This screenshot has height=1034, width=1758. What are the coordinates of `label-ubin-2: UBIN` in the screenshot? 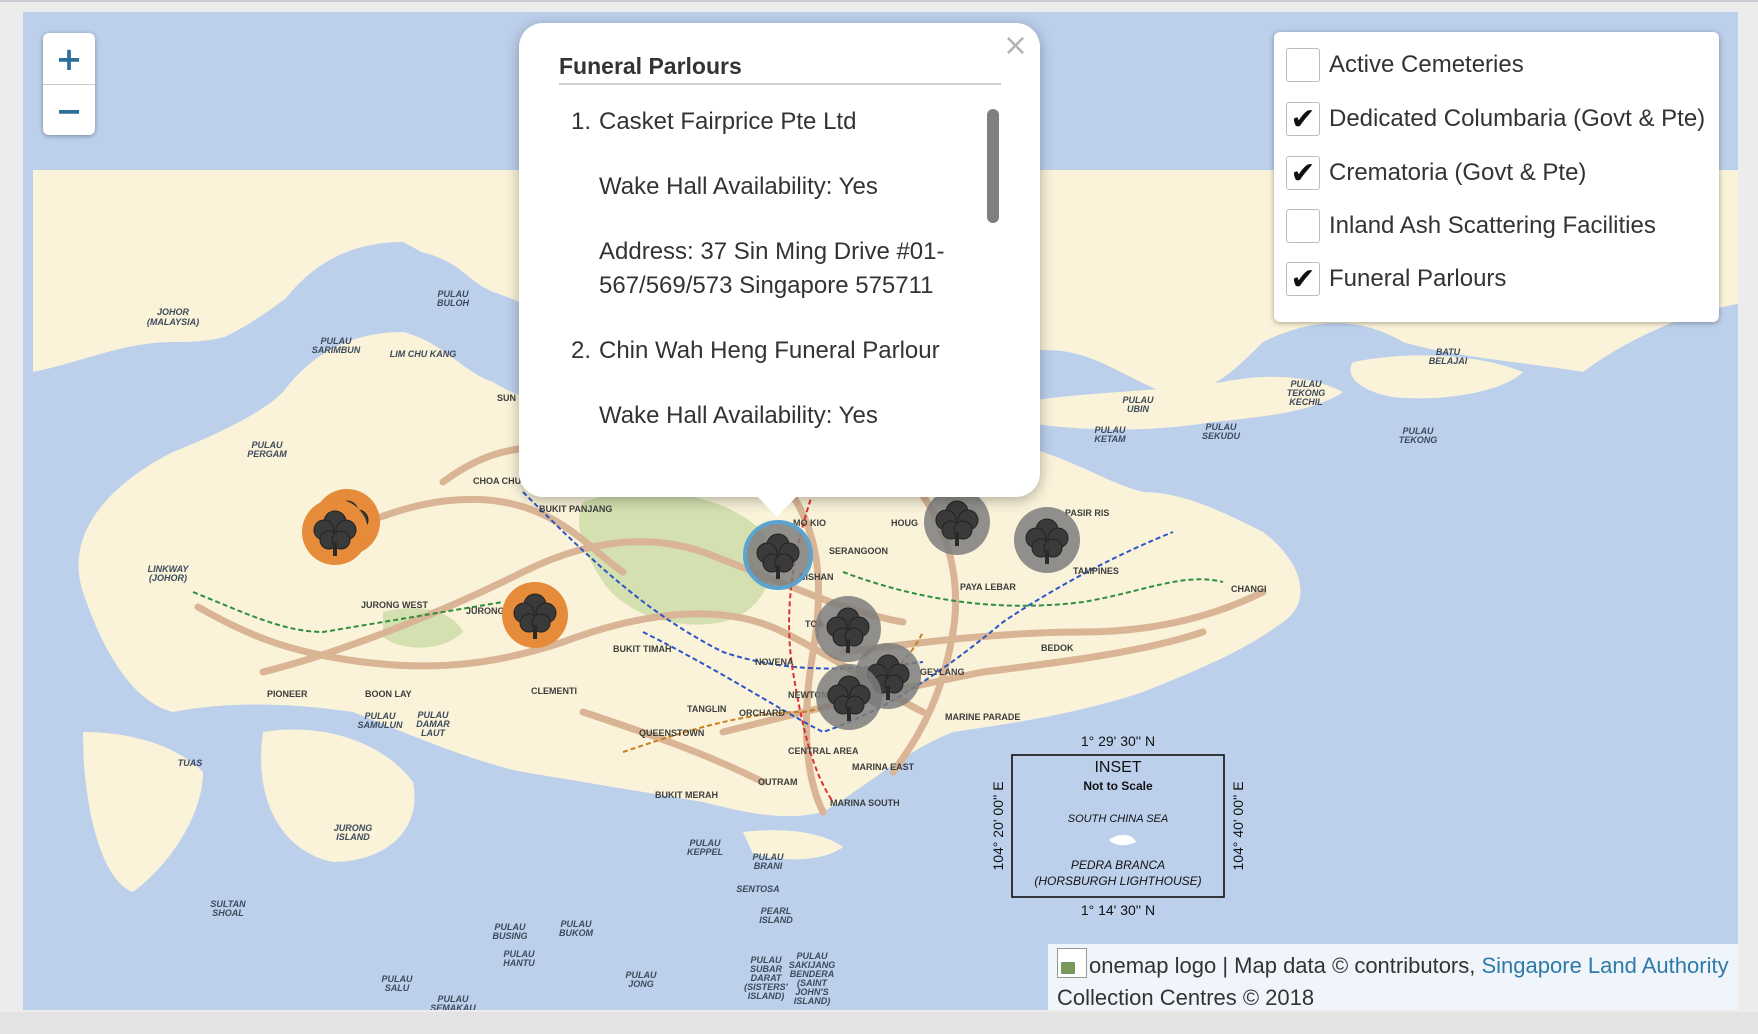 It's located at (1138, 409).